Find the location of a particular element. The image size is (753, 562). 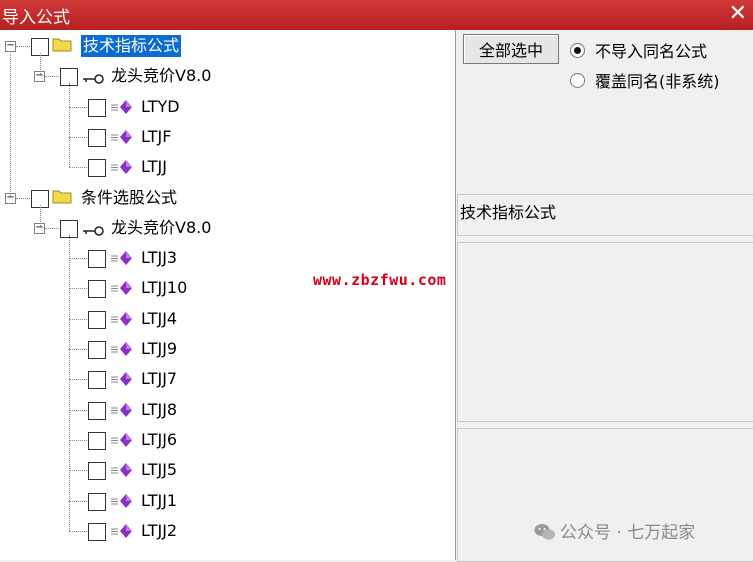

formula-label: LTJJ7 is located at coordinates (159, 379).